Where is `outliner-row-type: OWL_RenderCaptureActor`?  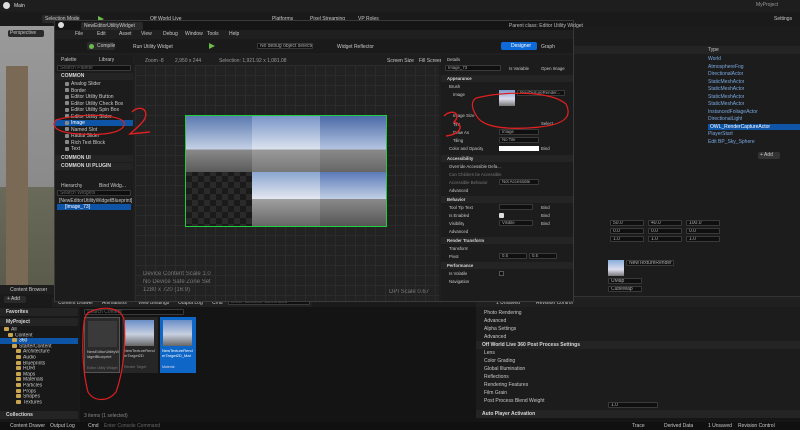
outliner-row-type: OWL_RenderCaptureActor is located at coordinates (754, 126).